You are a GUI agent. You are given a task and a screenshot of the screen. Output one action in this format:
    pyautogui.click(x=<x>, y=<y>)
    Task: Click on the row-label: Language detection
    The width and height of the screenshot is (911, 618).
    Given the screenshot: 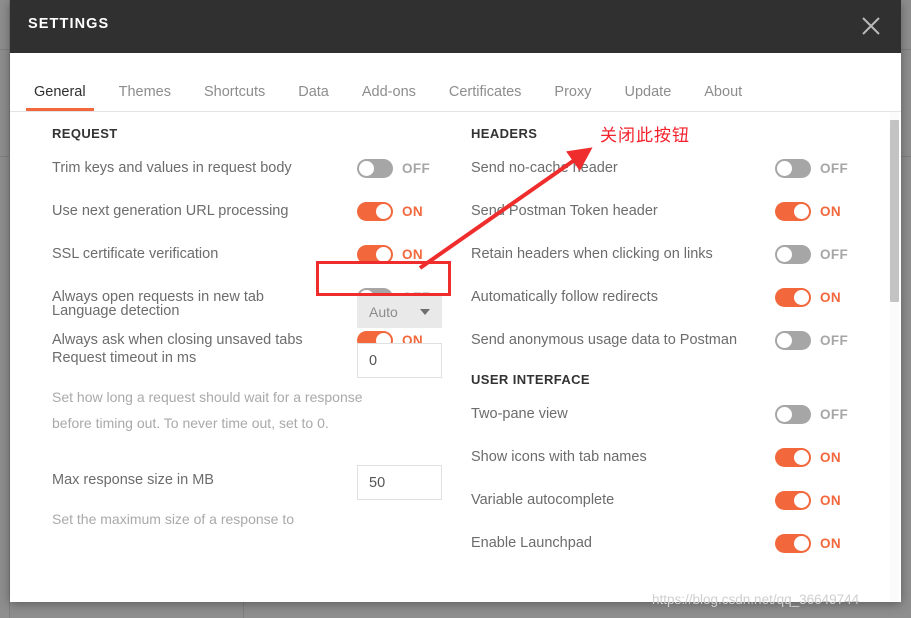 What is the action you would take?
    pyautogui.click(x=116, y=311)
    